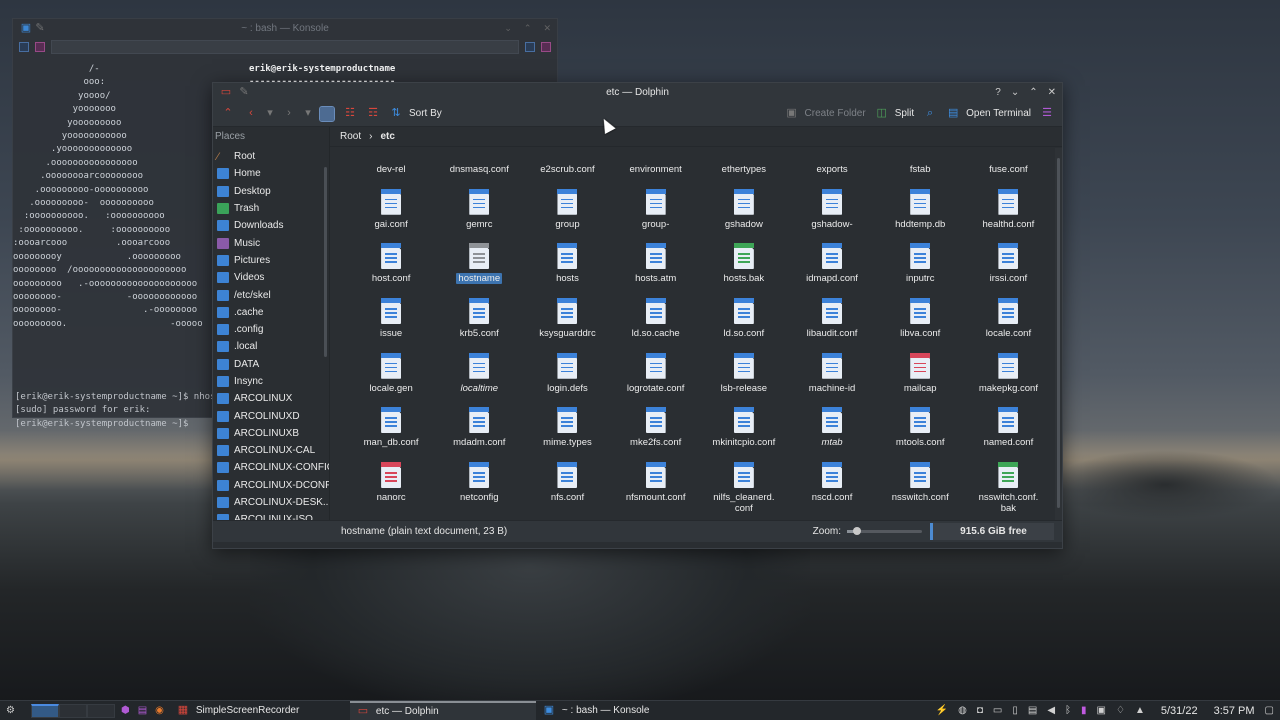 This screenshot has width=1280, height=720. Describe the element at coordinates (271, 156) in the screenshot. I see `sidebar-item-root: ⁄ Root` at that location.